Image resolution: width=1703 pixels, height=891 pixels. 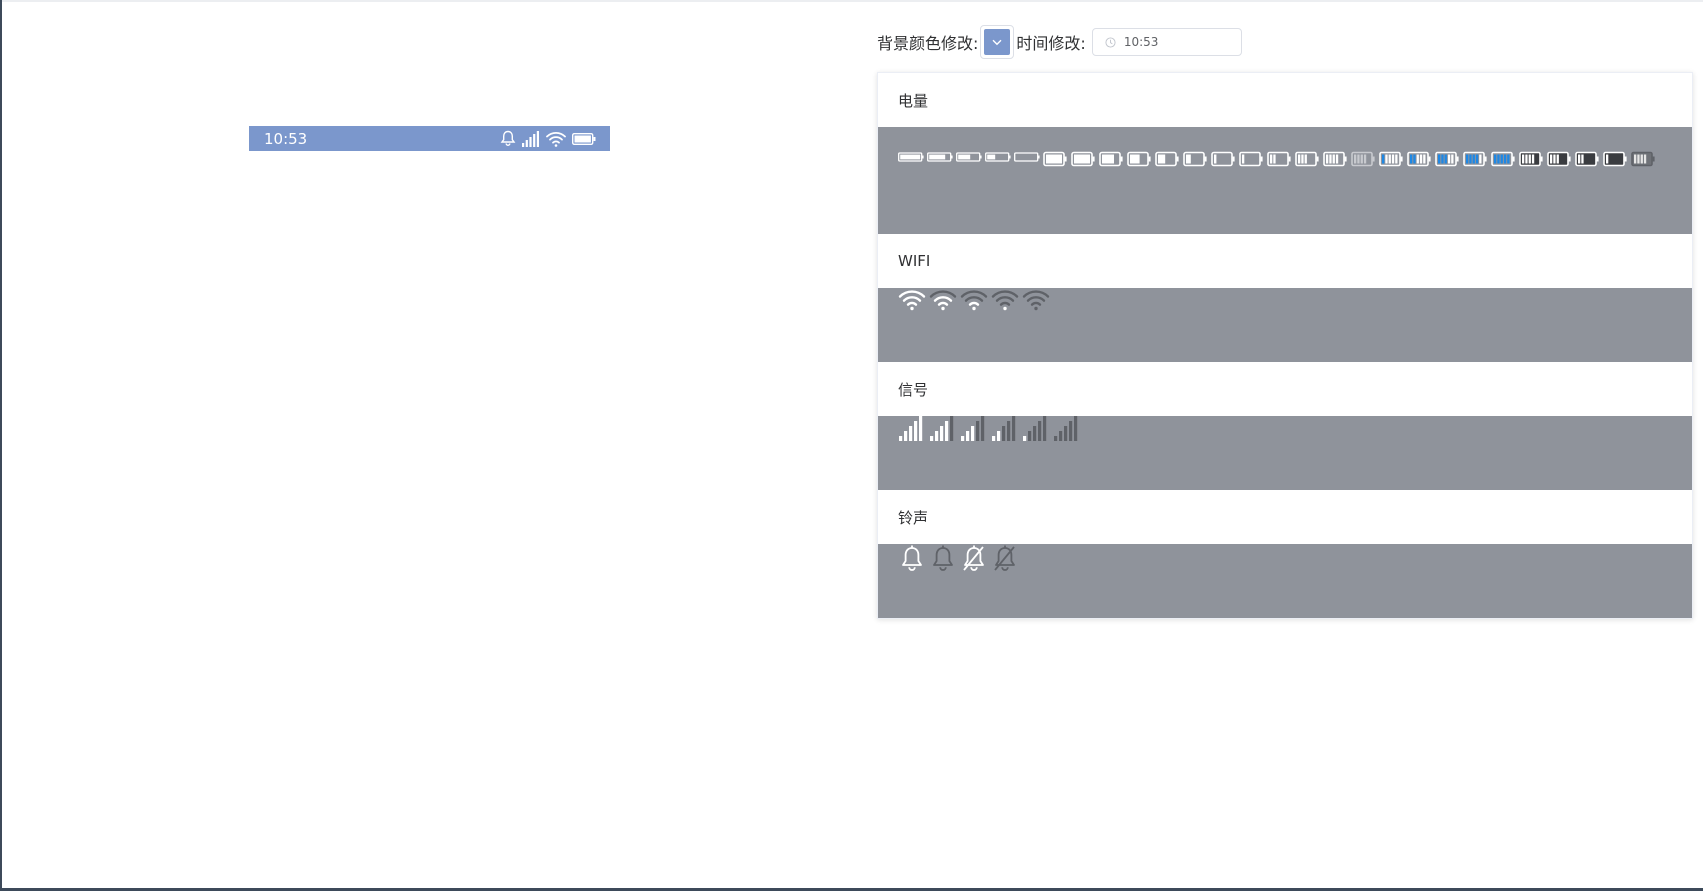 What do you see at coordinates (1141, 42) in the screenshot?
I see `time-input-value: 10:53` at bounding box center [1141, 42].